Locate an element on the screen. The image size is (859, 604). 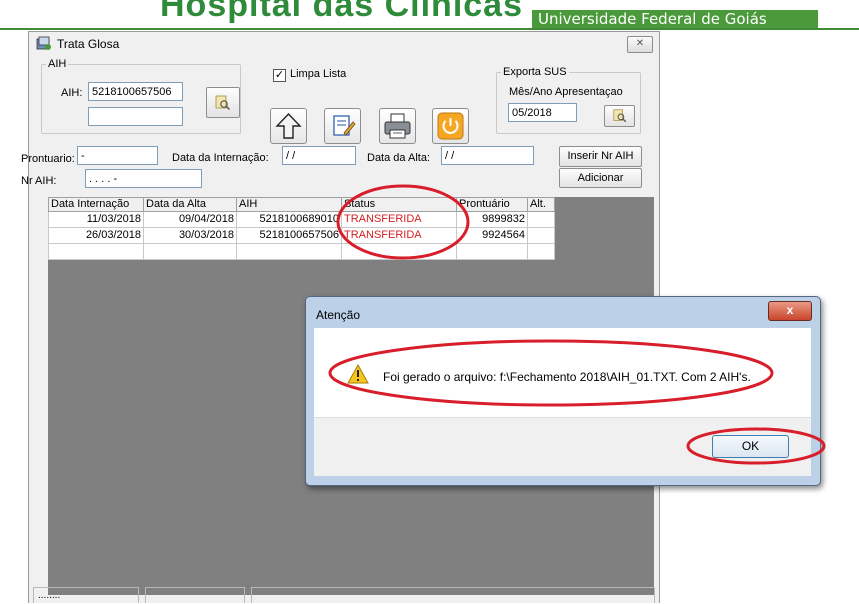
aih-secondary-input is located at coordinates (135, 116).